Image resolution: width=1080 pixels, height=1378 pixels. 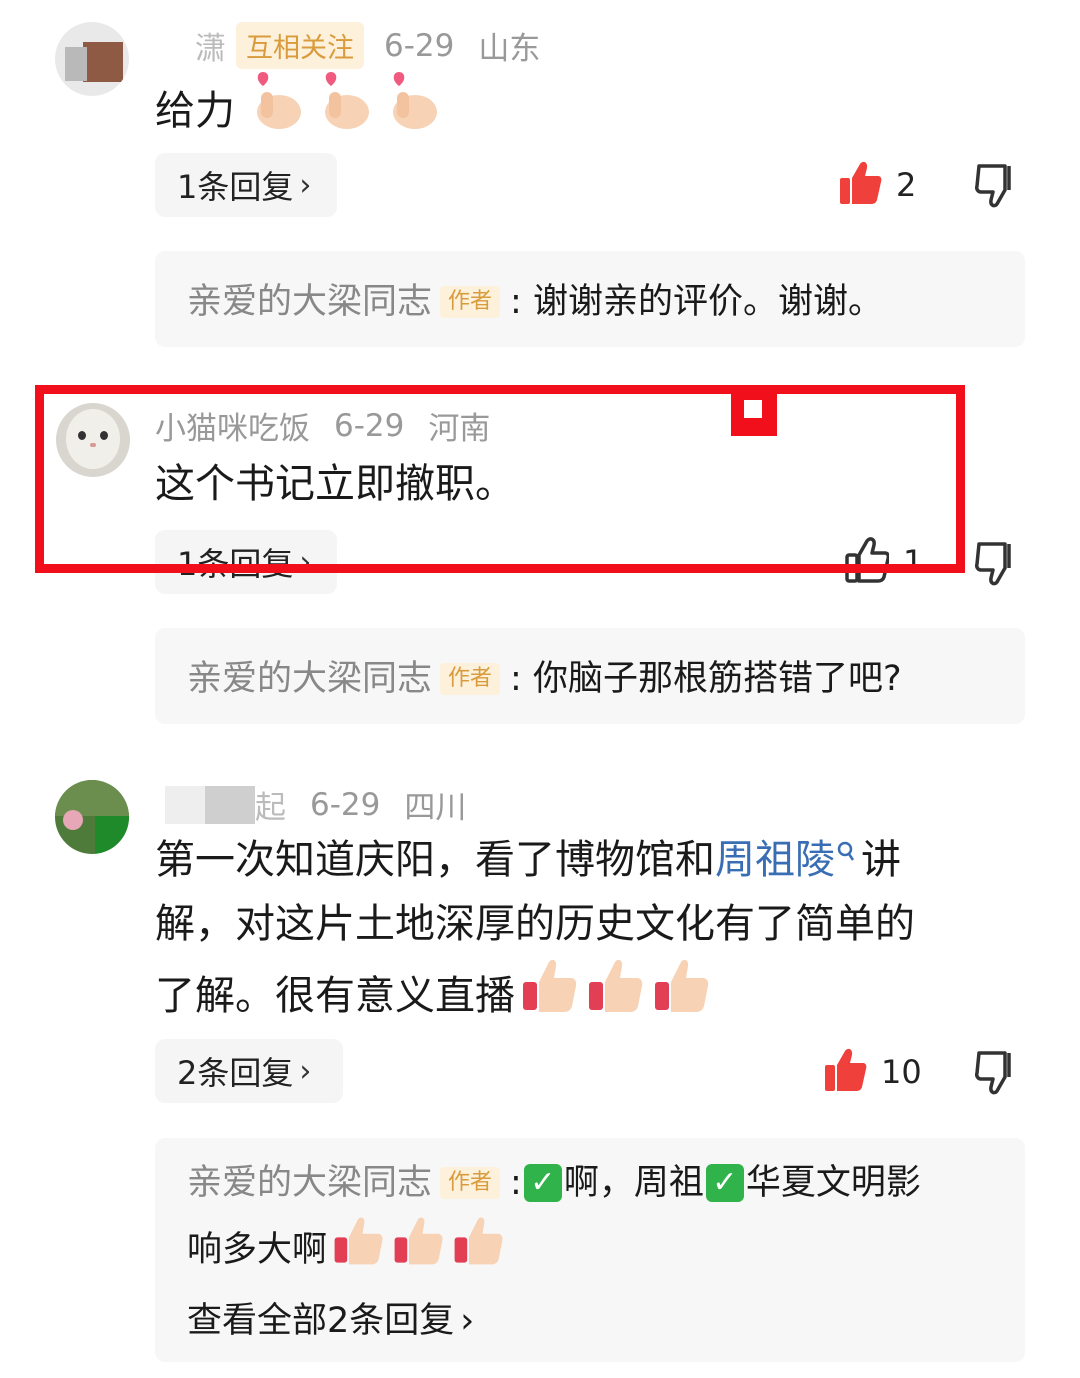 I want to click on search-mini-icon, so click(x=846, y=850).